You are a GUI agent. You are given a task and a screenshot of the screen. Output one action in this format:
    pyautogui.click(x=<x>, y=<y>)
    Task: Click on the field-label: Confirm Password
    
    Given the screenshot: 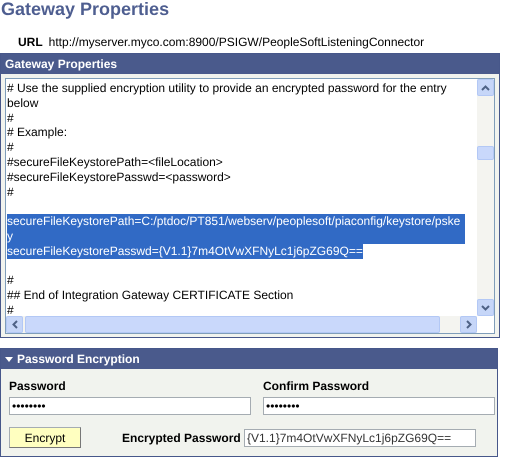 What is the action you would take?
    pyautogui.click(x=316, y=386)
    